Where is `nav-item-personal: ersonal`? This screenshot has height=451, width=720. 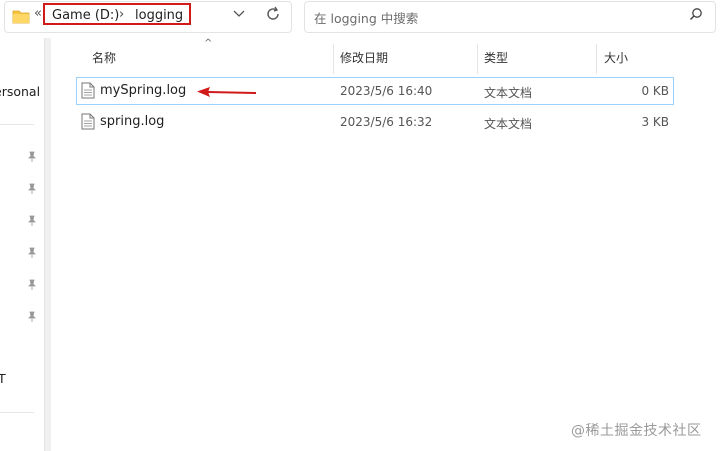 nav-item-personal: ersonal is located at coordinates (20, 91).